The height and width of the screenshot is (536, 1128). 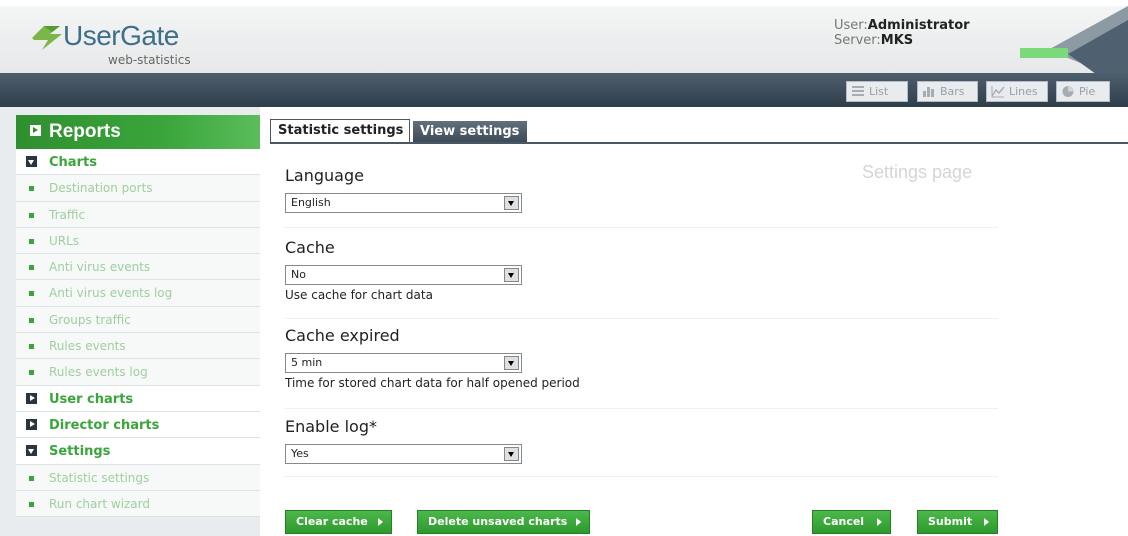 What do you see at coordinates (311, 202) in the screenshot?
I see `language-value: English` at bounding box center [311, 202].